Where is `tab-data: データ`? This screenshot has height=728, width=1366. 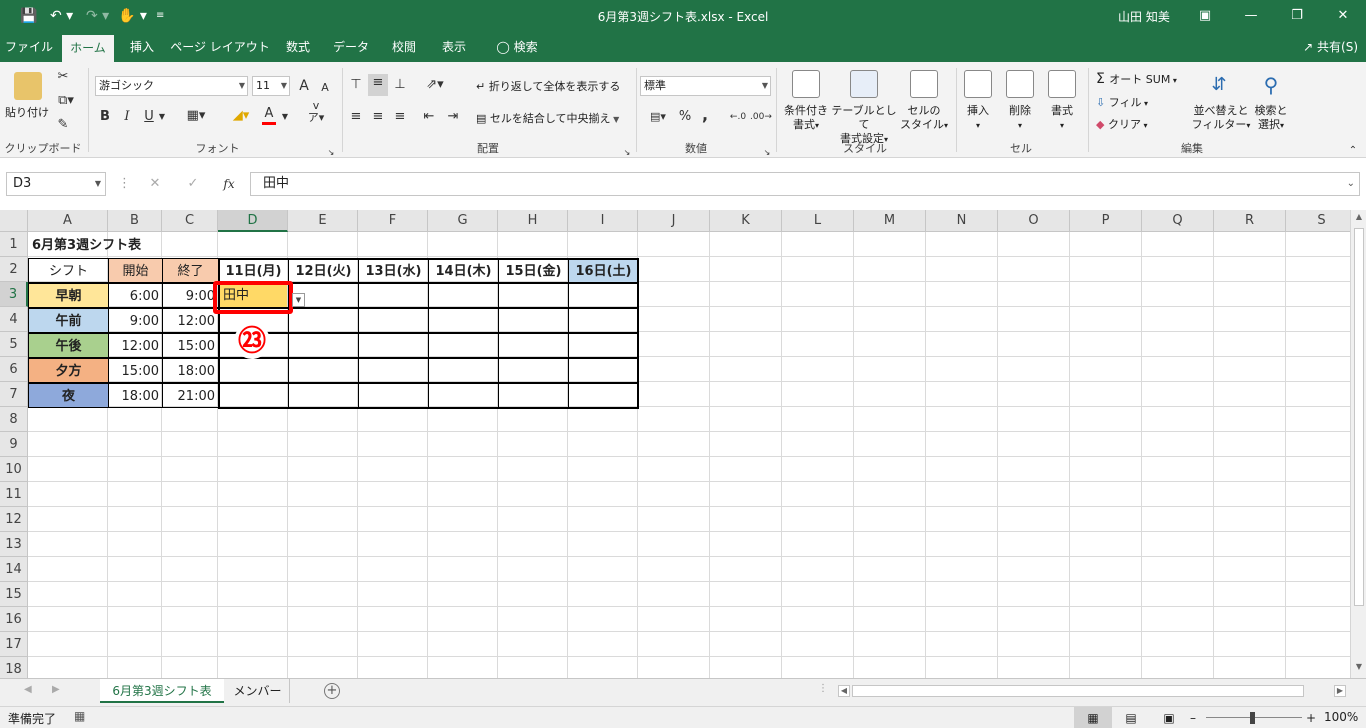
tab-data: データ is located at coordinates (351, 47).